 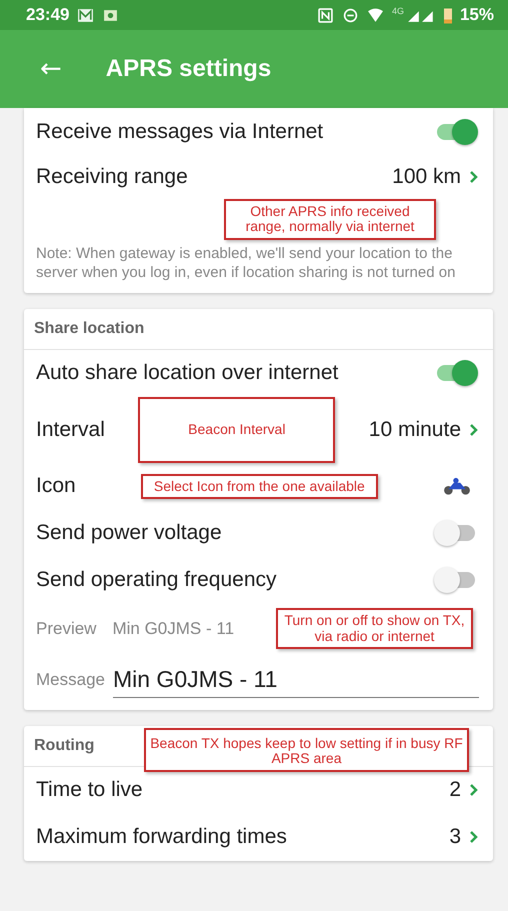 What do you see at coordinates (375, 15) in the screenshot?
I see `wifi-icon` at bounding box center [375, 15].